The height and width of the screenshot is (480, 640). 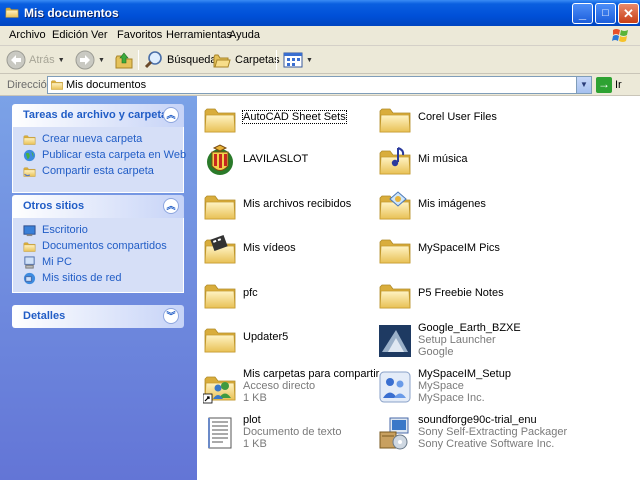 What do you see at coordinates (171, 316) in the screenshot?
I see `expand-chevron-icon: ︾` at bounding box center [171, 316].